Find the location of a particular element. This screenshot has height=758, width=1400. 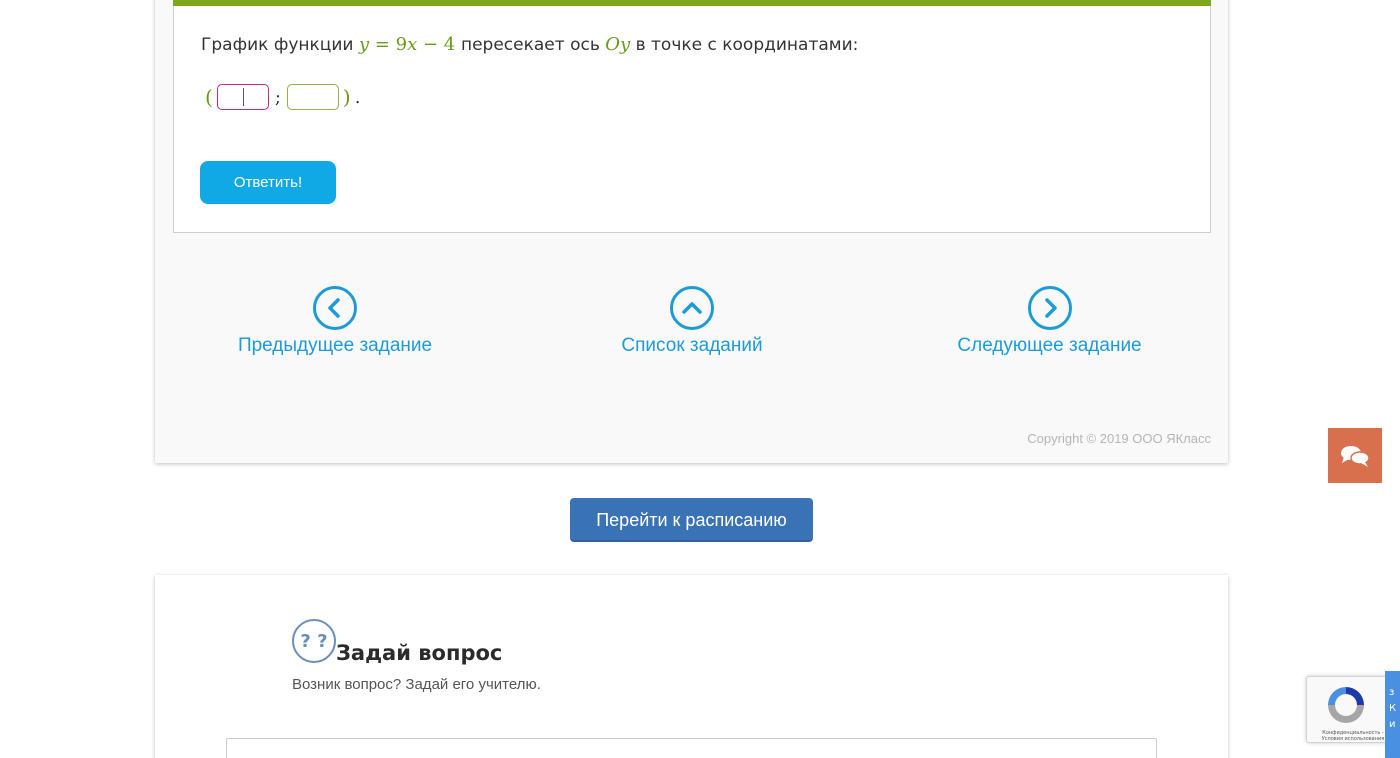

chat-button is located at coordinates (1355, 455).